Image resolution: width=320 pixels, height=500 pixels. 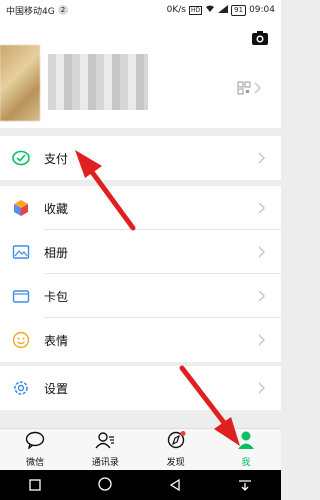 What do you see at coordinates (246, 463) in the screenshot?
I see `tab-label: 我` at bounding box center [246, 463].